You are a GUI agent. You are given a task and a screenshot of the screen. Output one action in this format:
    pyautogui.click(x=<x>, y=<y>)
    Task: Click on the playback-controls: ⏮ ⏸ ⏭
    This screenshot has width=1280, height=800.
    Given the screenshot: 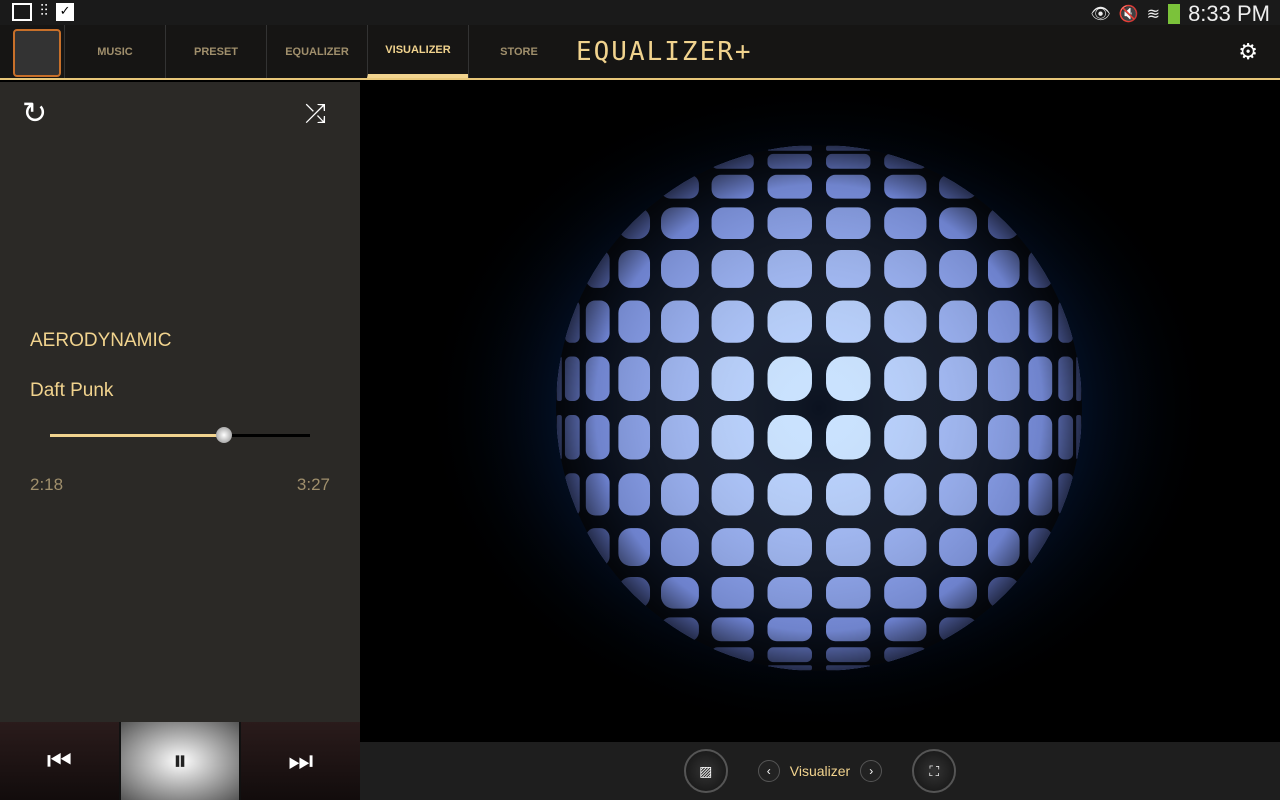 What is the action you would take?
    pyautogui.click(x=180, y=761)
    